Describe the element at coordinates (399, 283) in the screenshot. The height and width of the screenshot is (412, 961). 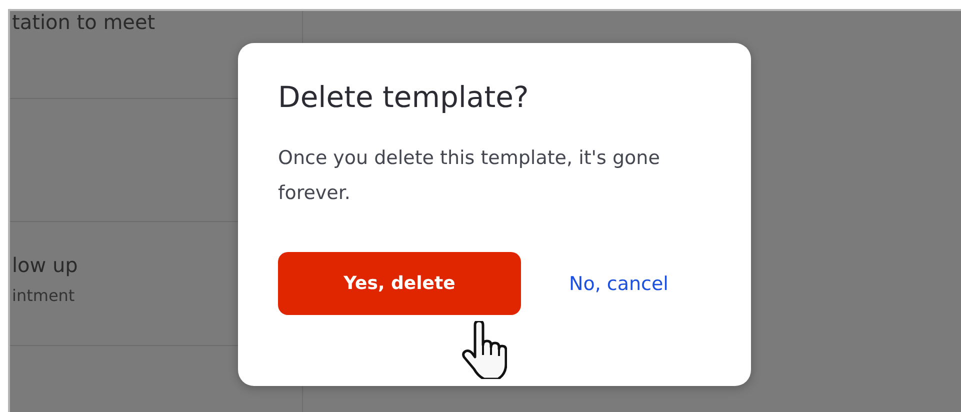
I see `confirm-delete-button: Yes, delete` at that location.